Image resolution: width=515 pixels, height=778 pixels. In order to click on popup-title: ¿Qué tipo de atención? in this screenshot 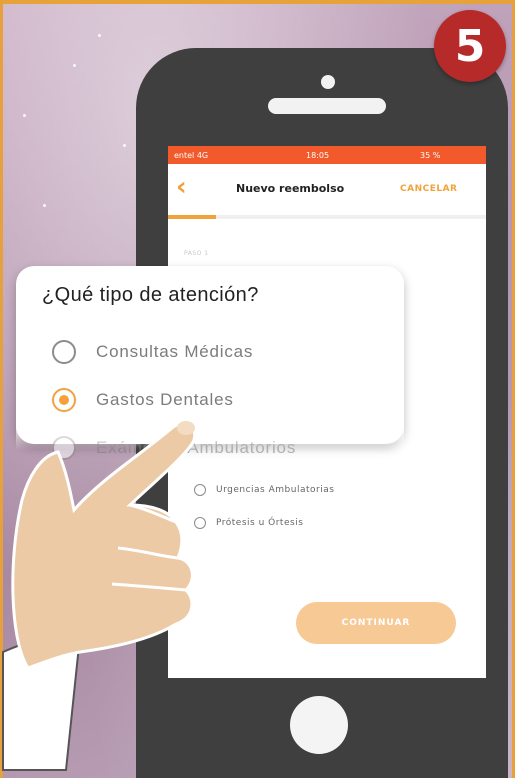, I will do `click(150, 295)`.